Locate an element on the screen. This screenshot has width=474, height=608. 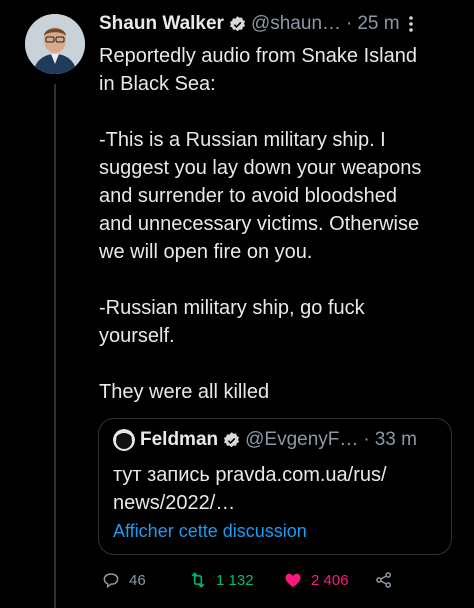
tweet-actions-bar: 46 1 132 2 406 is located at coordinates (237, 580).